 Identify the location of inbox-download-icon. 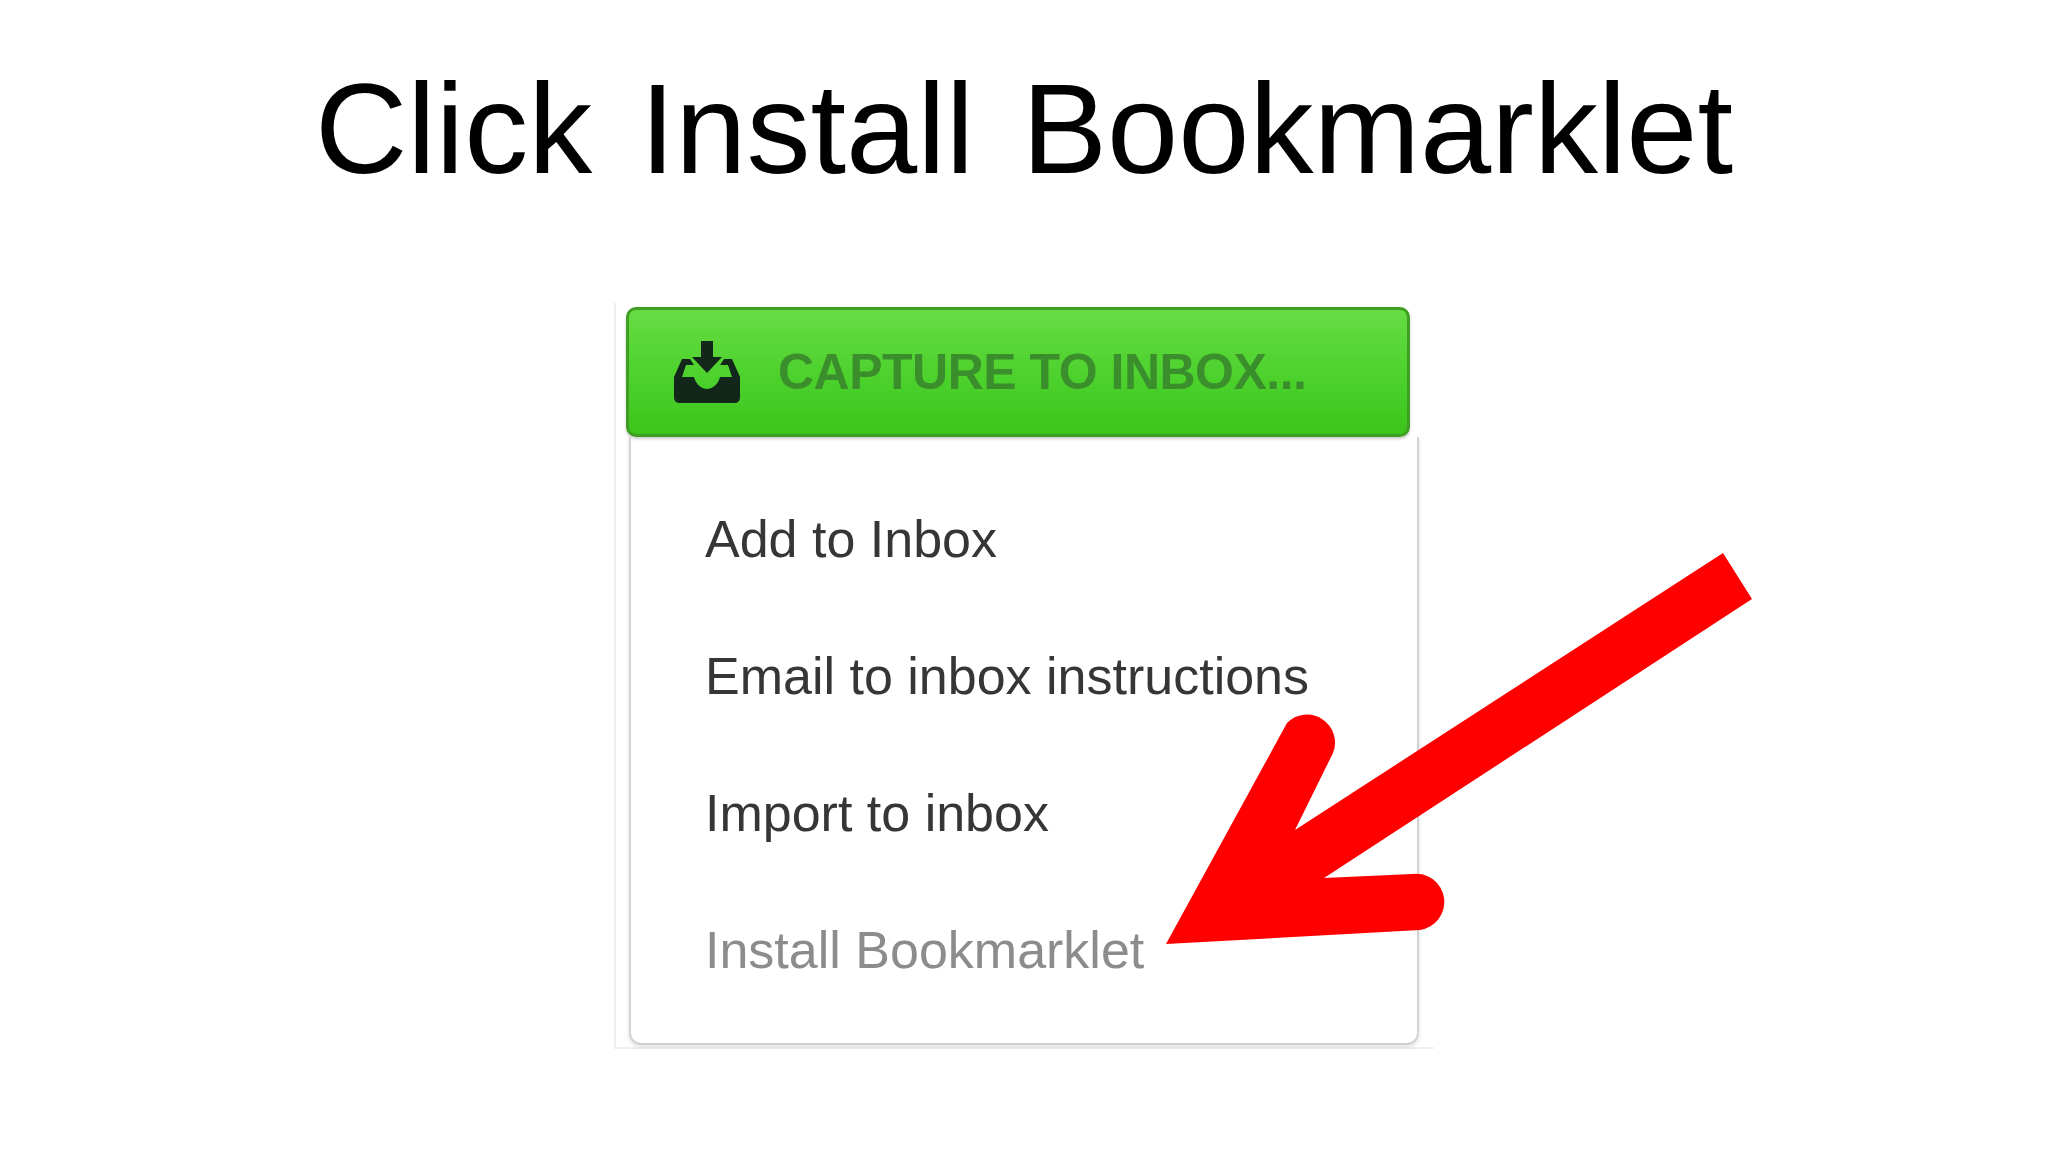
(707, 372).